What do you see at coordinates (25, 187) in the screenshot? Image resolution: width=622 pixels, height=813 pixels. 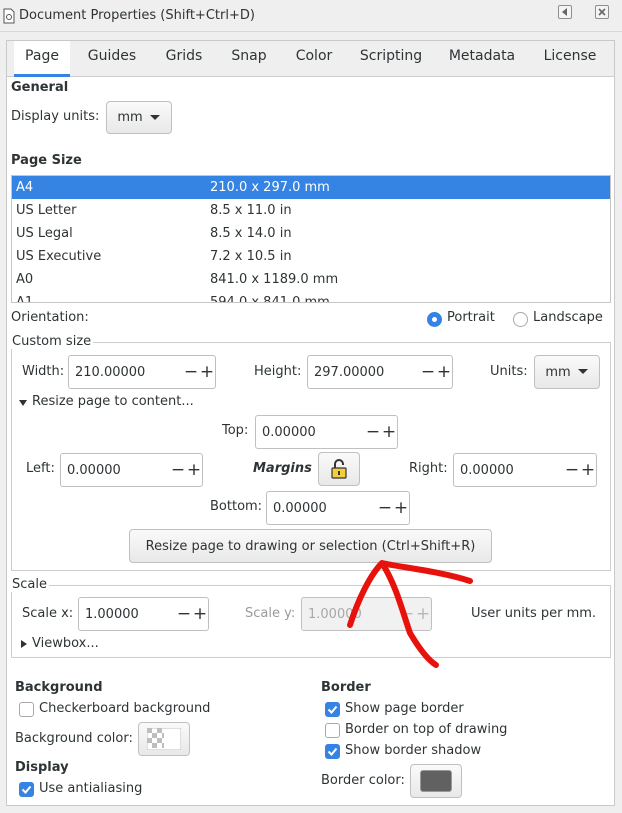 I see `page-size-name: A4` at bounding box center [25, 187].